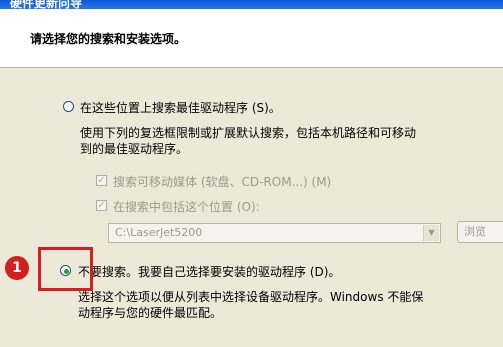  What do you see at coordinates (150, 313) in the screenshot?
I see `manual-description-line2: 动程序与您的硬件最匹配。` at bounding box center [150, 313].